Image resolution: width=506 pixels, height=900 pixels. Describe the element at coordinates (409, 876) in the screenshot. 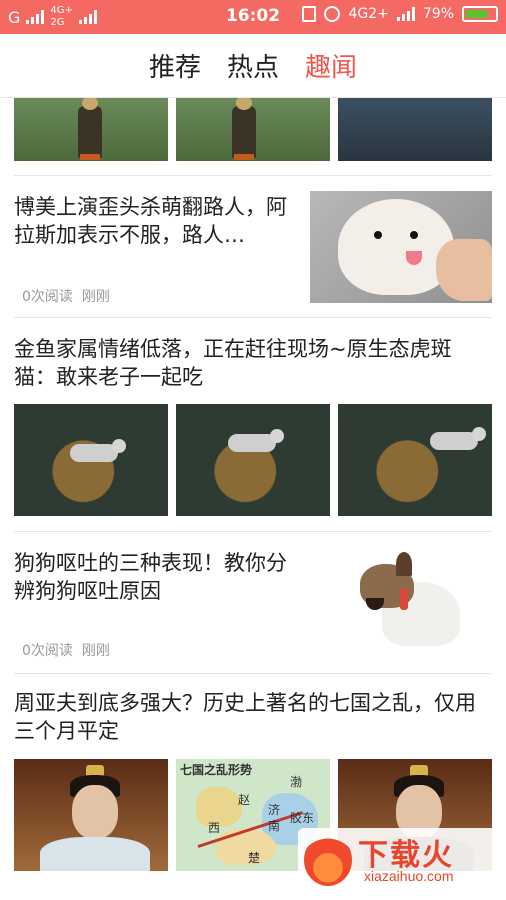

I see `watermark-domain: xiazaihuo.com` at that location.